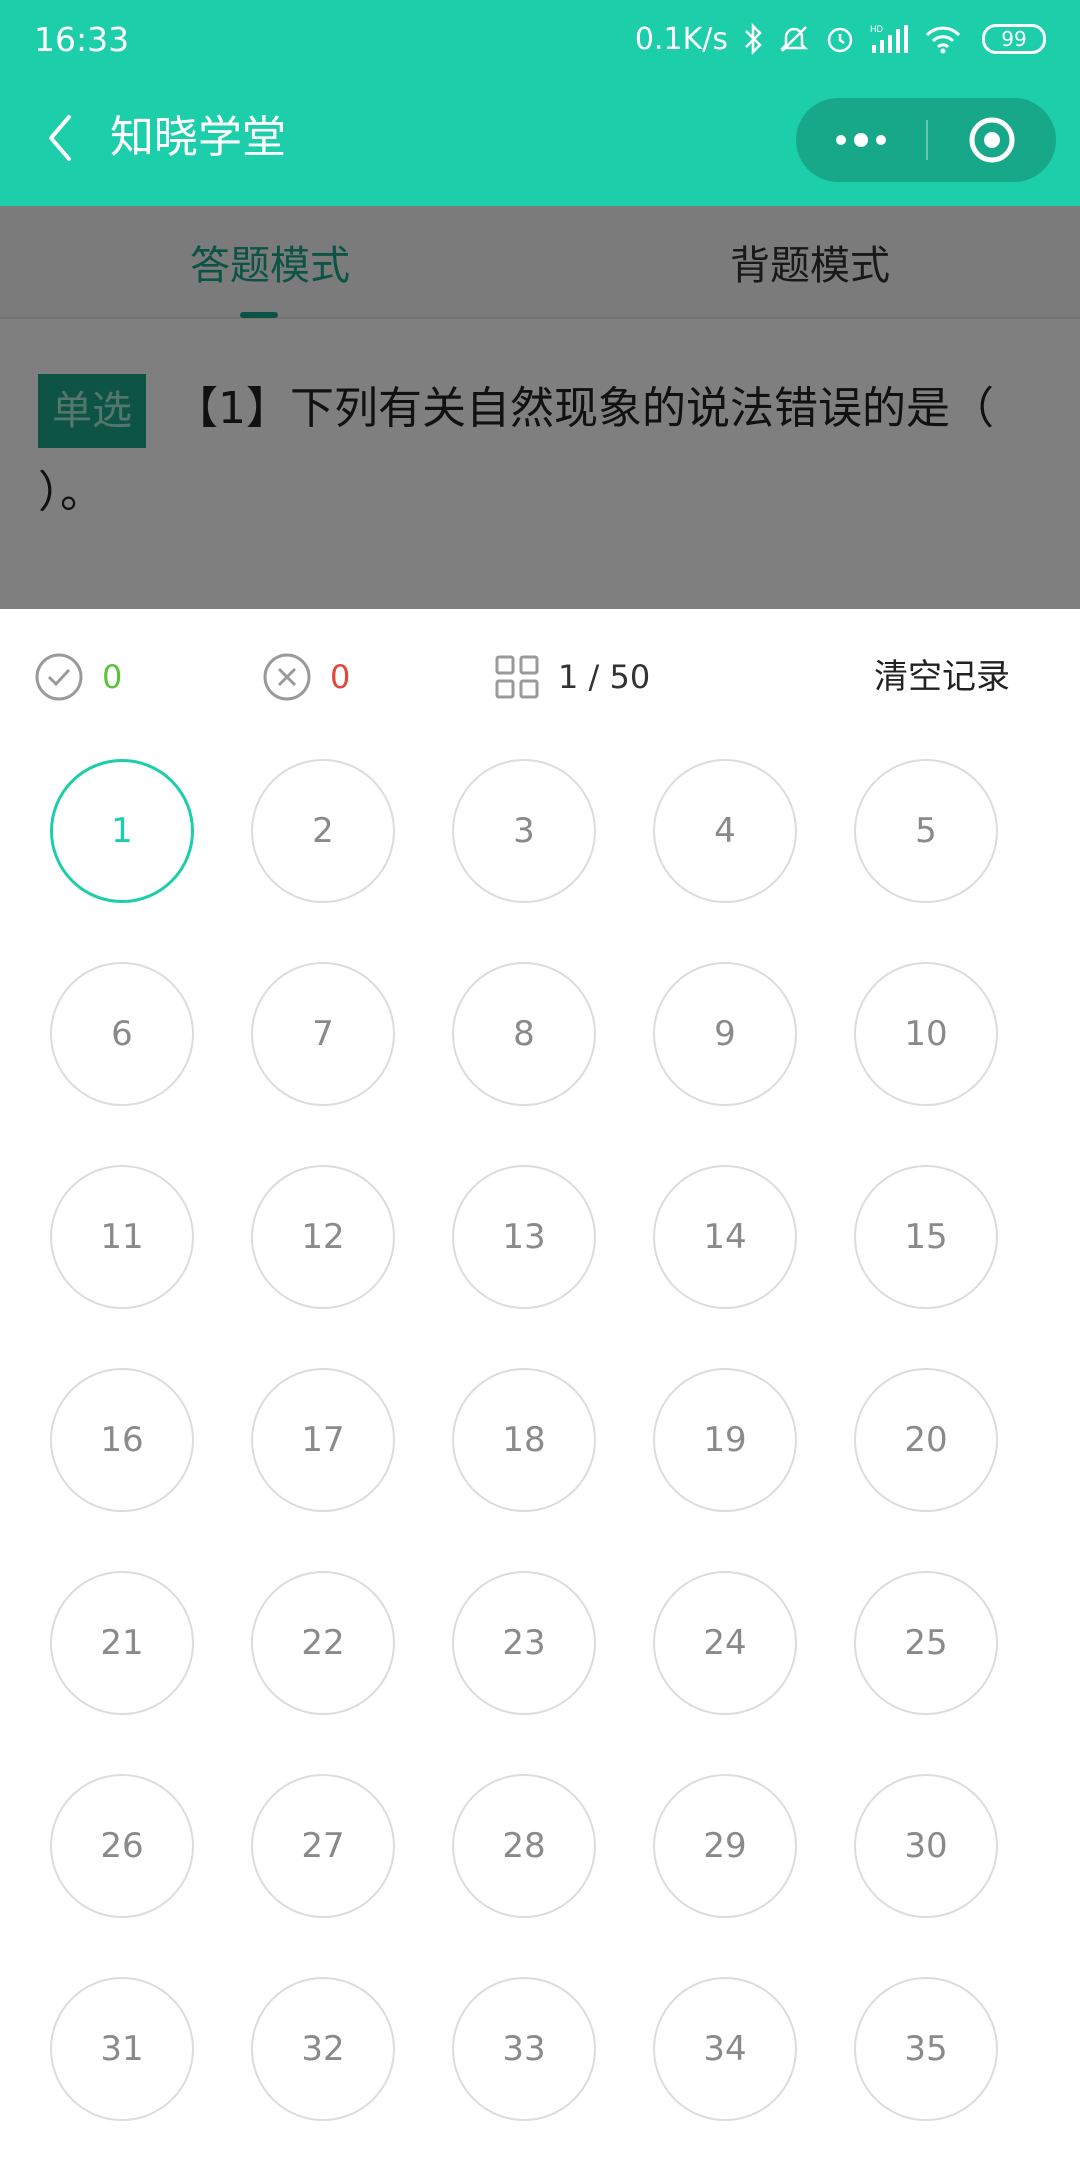 Image resolution: width=1080 pixels, height=2160 pixels. What do you see at coordinates (926, 1643) in the screenshot?
I see `question-number-button: 25` at bounding box center [926, 1643].